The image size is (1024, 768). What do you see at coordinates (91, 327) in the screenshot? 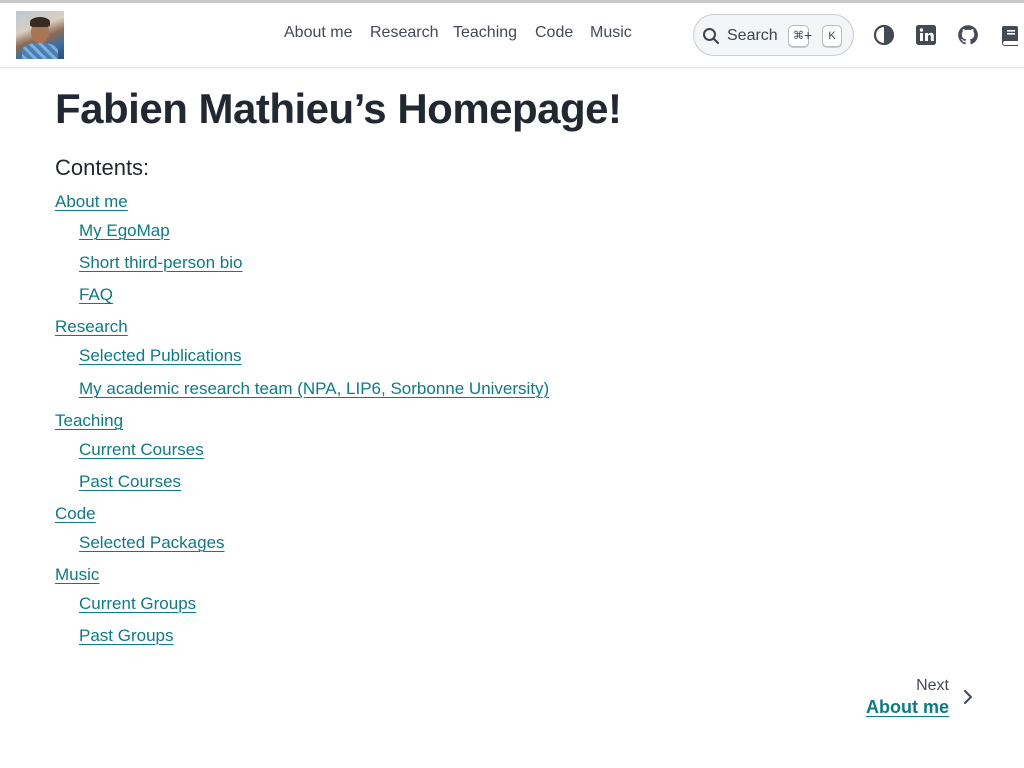
I see `toc-link-research: Research` at bounding box center [91, 327].